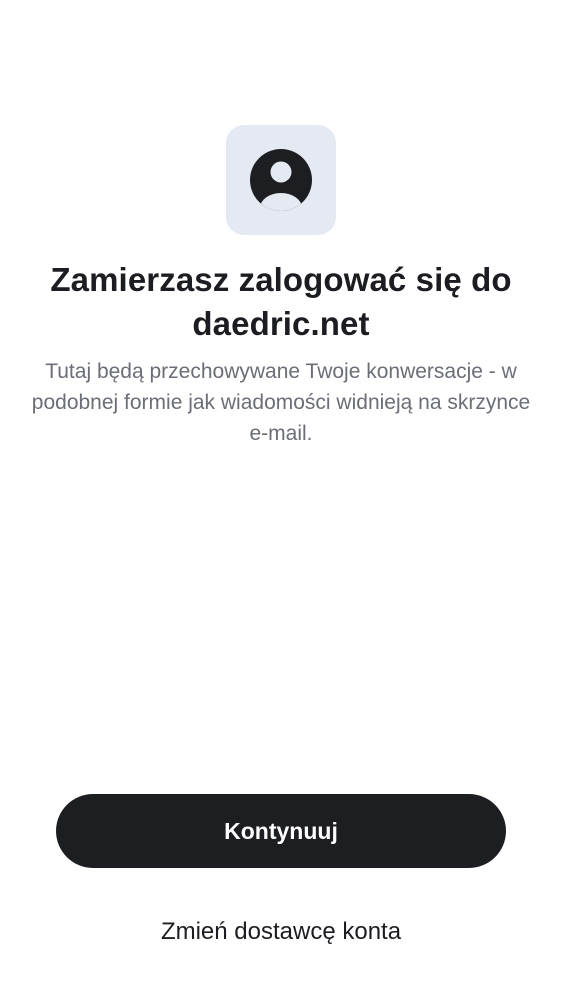 The height and width of the screenshot is (1000, 562). I want to click on page-title: Zamierzasz zalogować się do daedric.net, so click(281, 301).